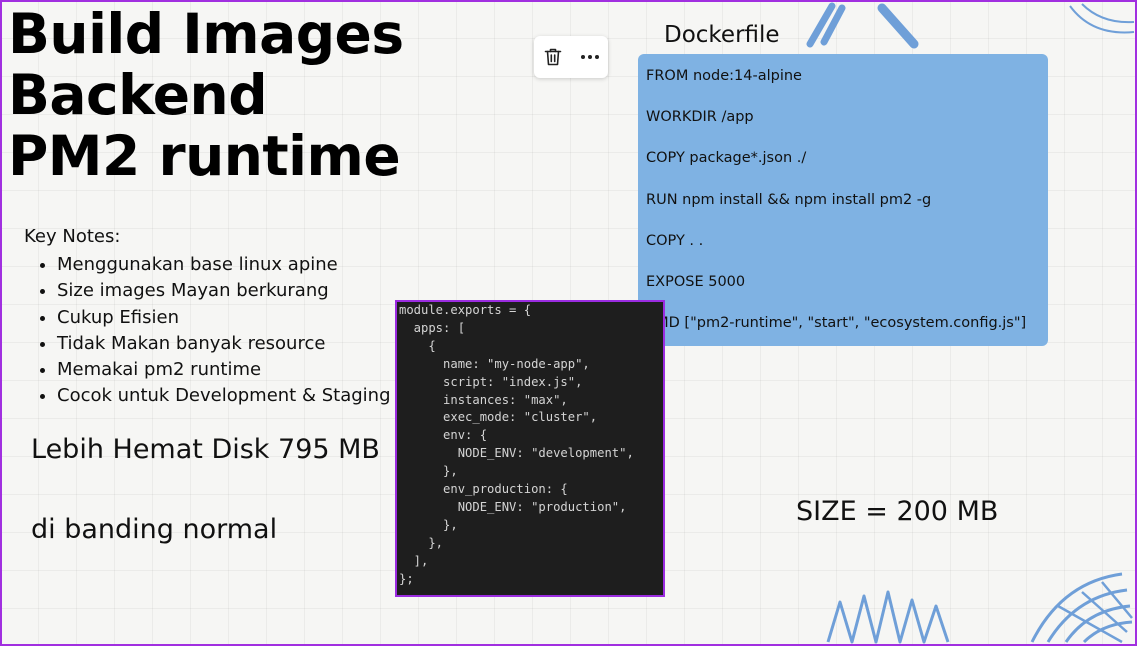 This screenshot has height=646, width=1137. What do you see at coordinates (138, 95) in the screenshot?
I see `title-line: Backend` at bounding box center [138, 95].